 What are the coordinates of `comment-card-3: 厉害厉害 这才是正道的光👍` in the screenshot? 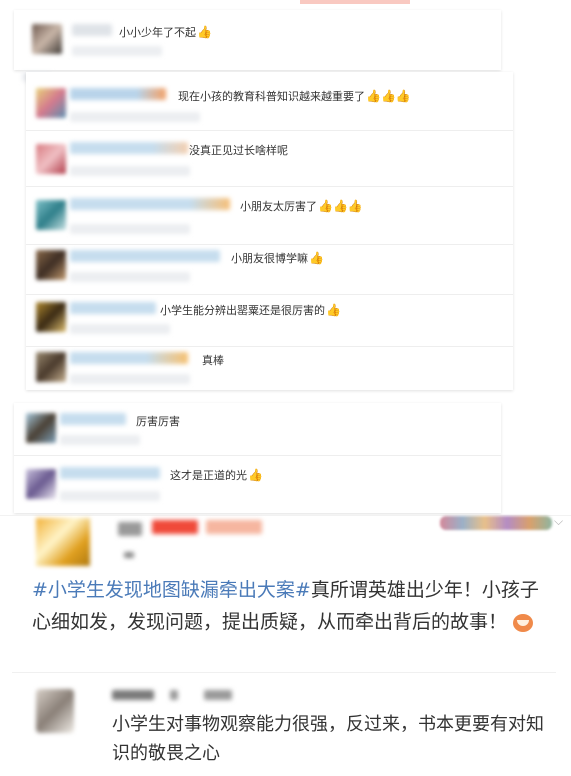 It's located at (257, 458).